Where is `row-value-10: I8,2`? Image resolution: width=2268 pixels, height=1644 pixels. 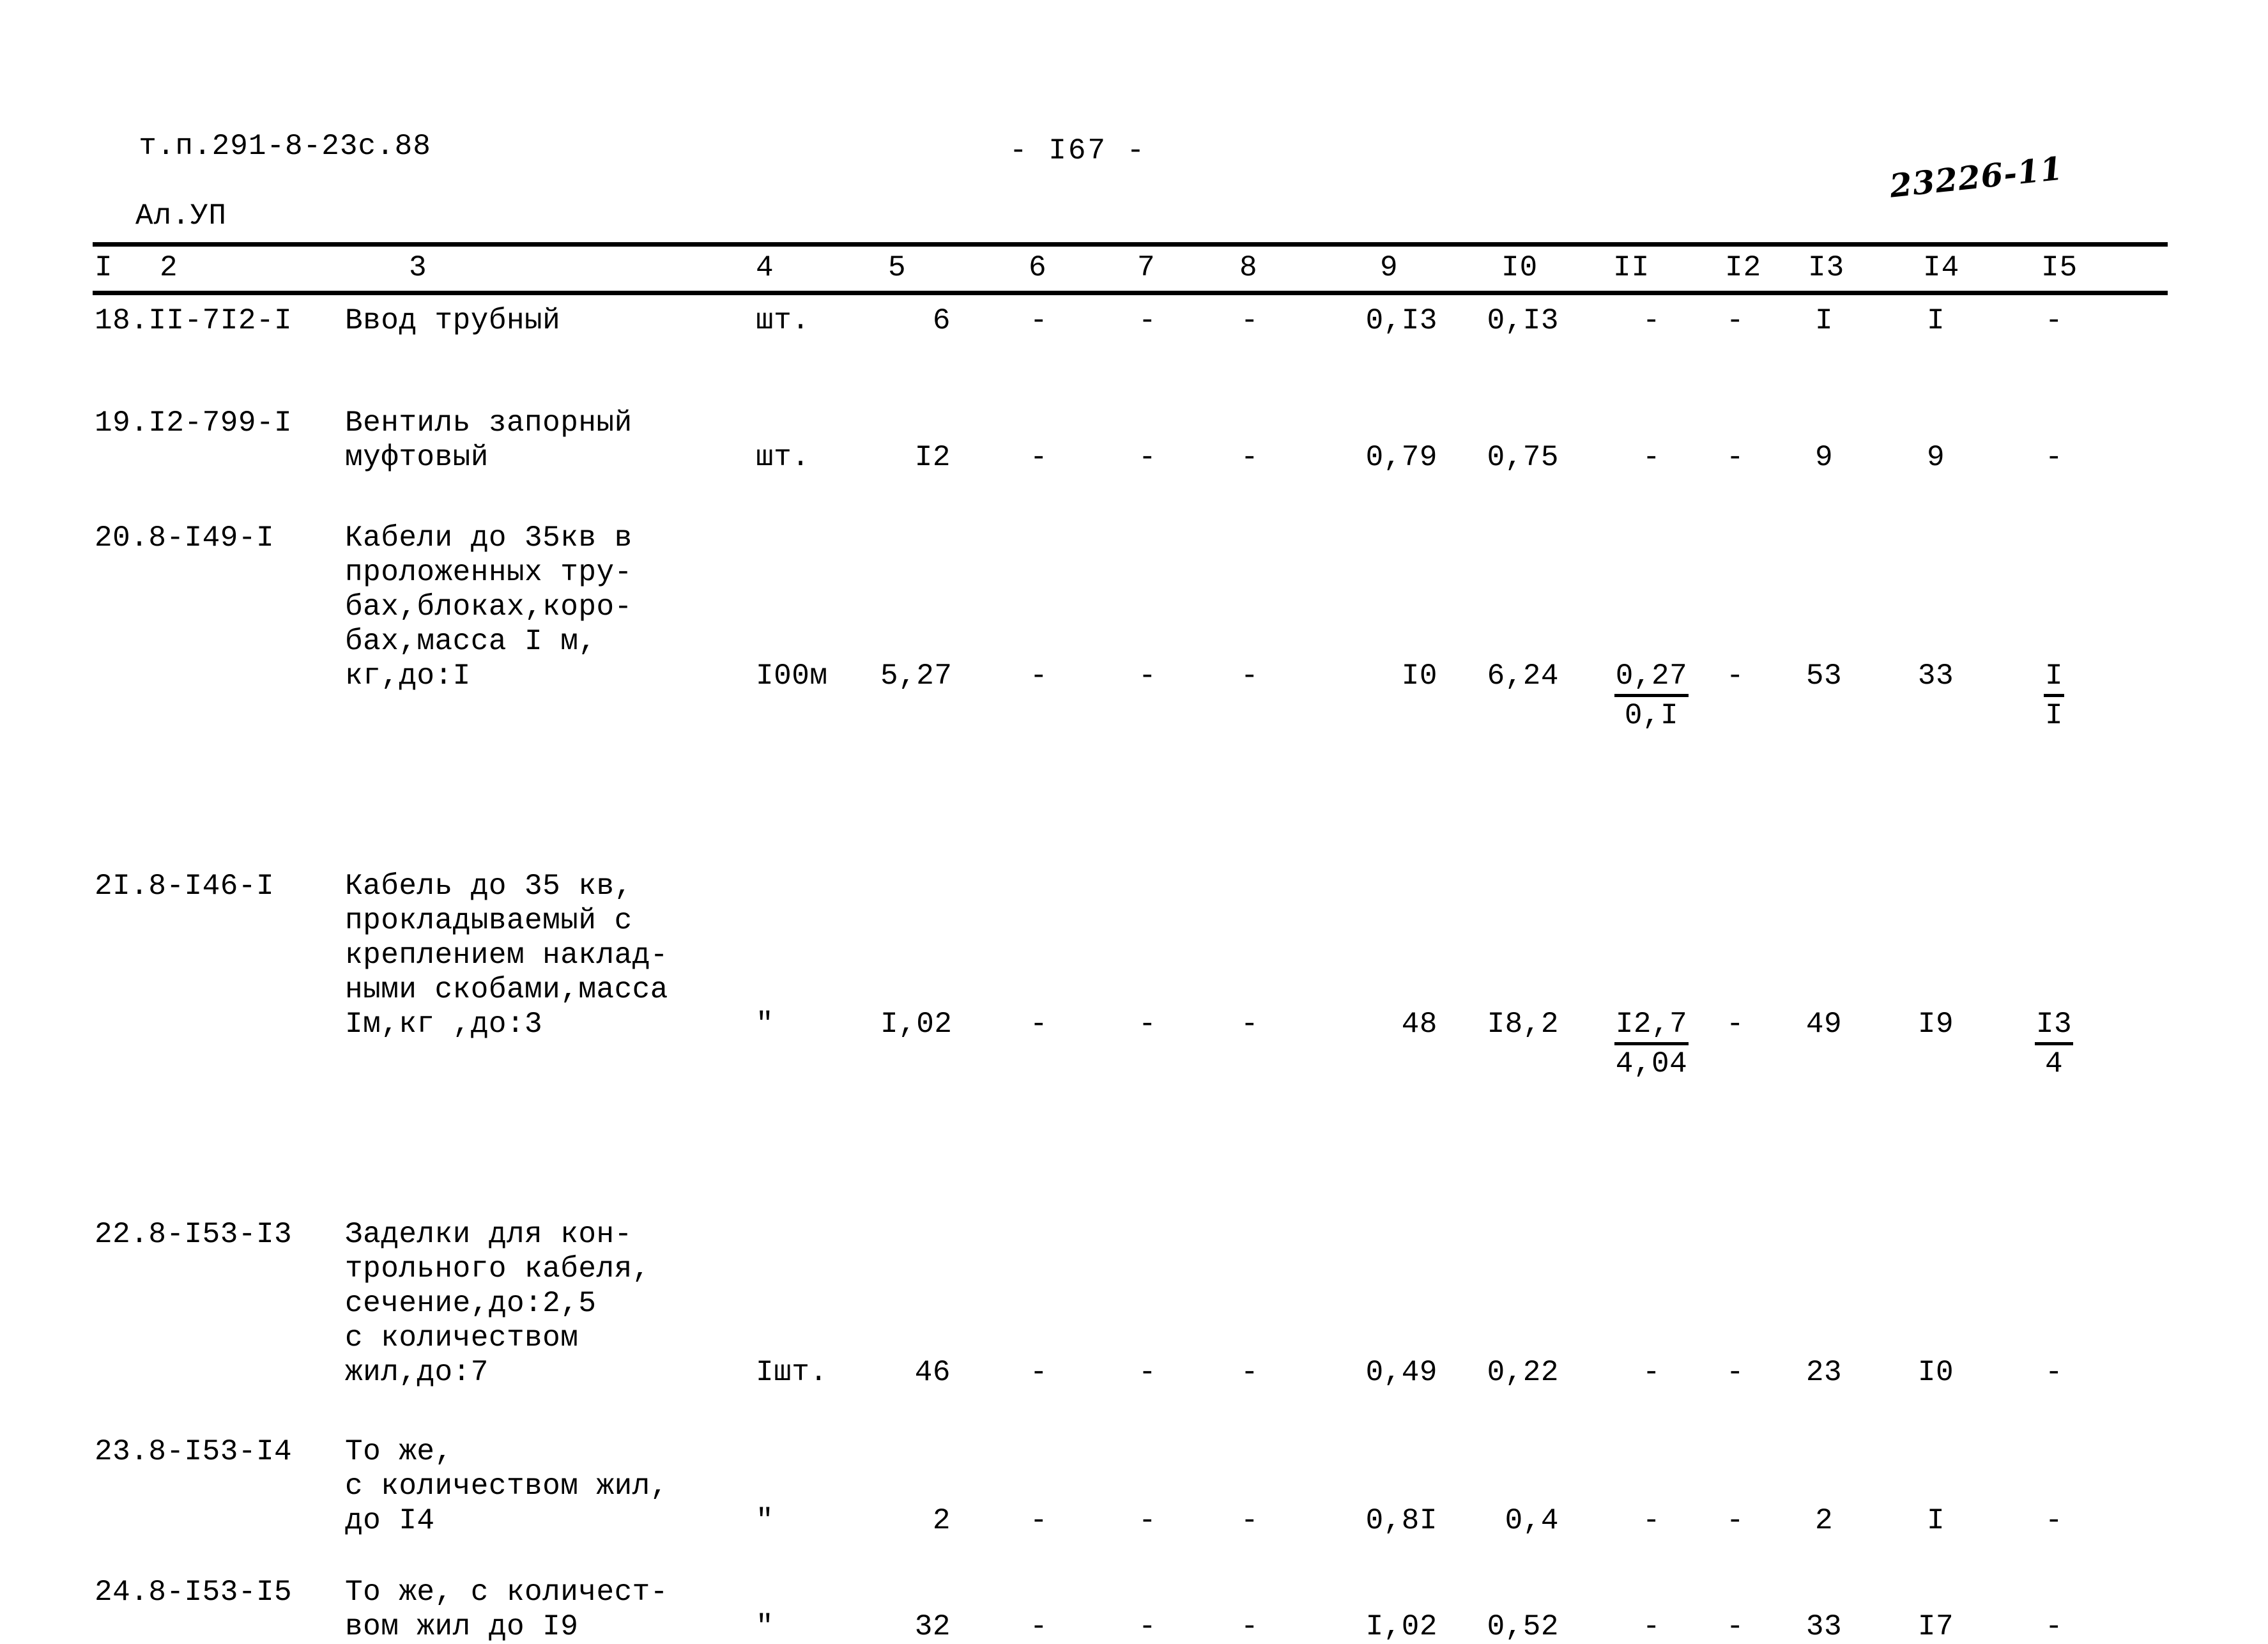 row-value-10: I8,2 is located at coordinates (1523, 1024).